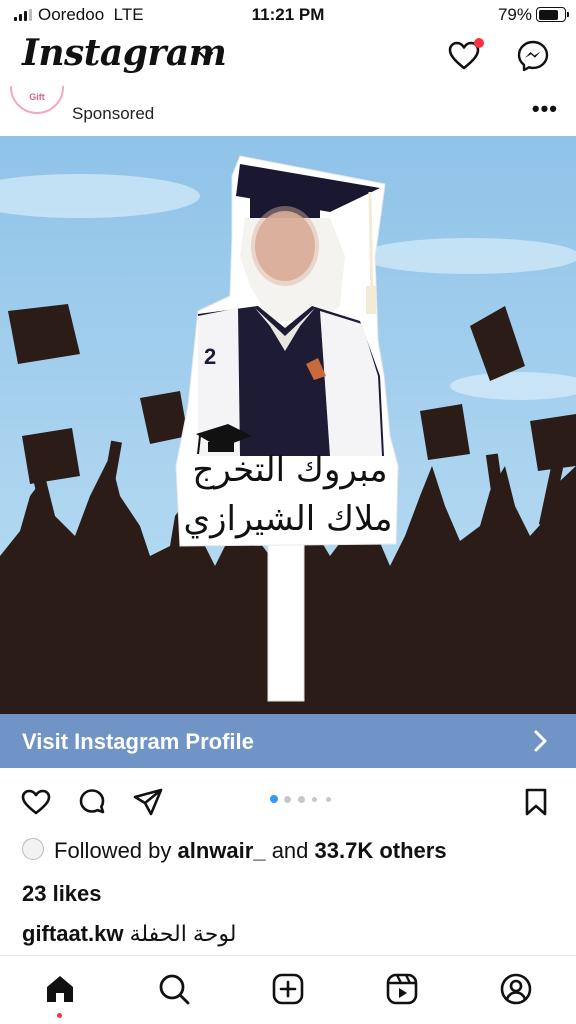 Image resolution: width=576 pixels, height=1024 pixels. Describe the element at coordinates (59, 1015) in the screenshot. I see `home-active-dot` at that location.